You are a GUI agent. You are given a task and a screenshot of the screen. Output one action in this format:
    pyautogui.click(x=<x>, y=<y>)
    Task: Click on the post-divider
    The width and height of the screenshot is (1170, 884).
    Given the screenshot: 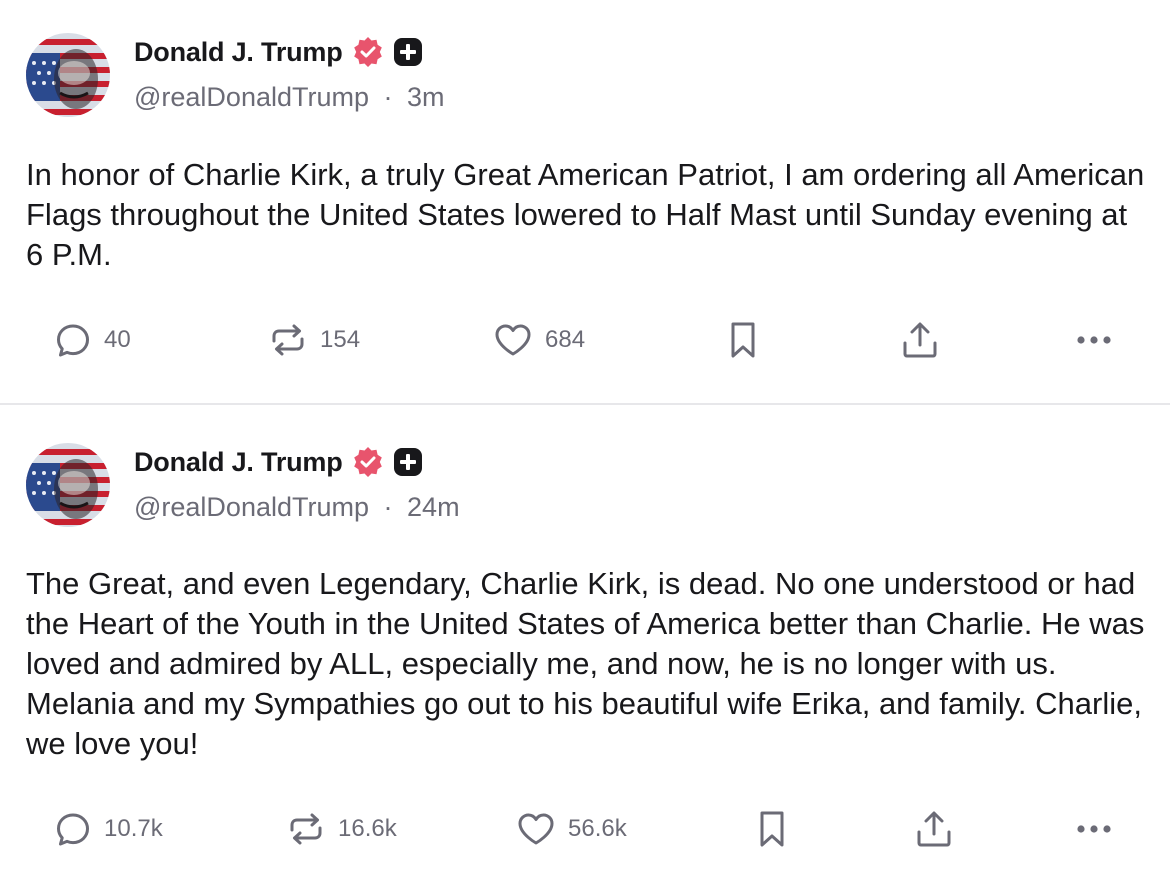 What is the action you would take?
    pyautogui.click(x=585, y=404)
    